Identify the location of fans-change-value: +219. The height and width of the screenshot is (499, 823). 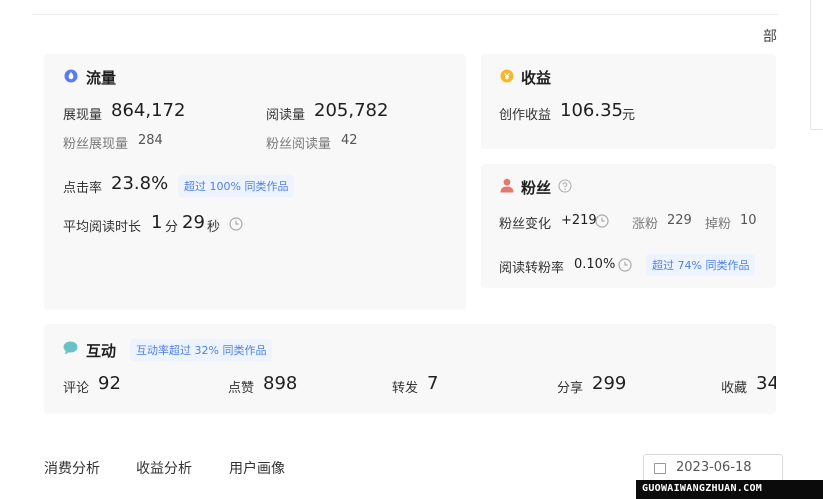
(579, 220).